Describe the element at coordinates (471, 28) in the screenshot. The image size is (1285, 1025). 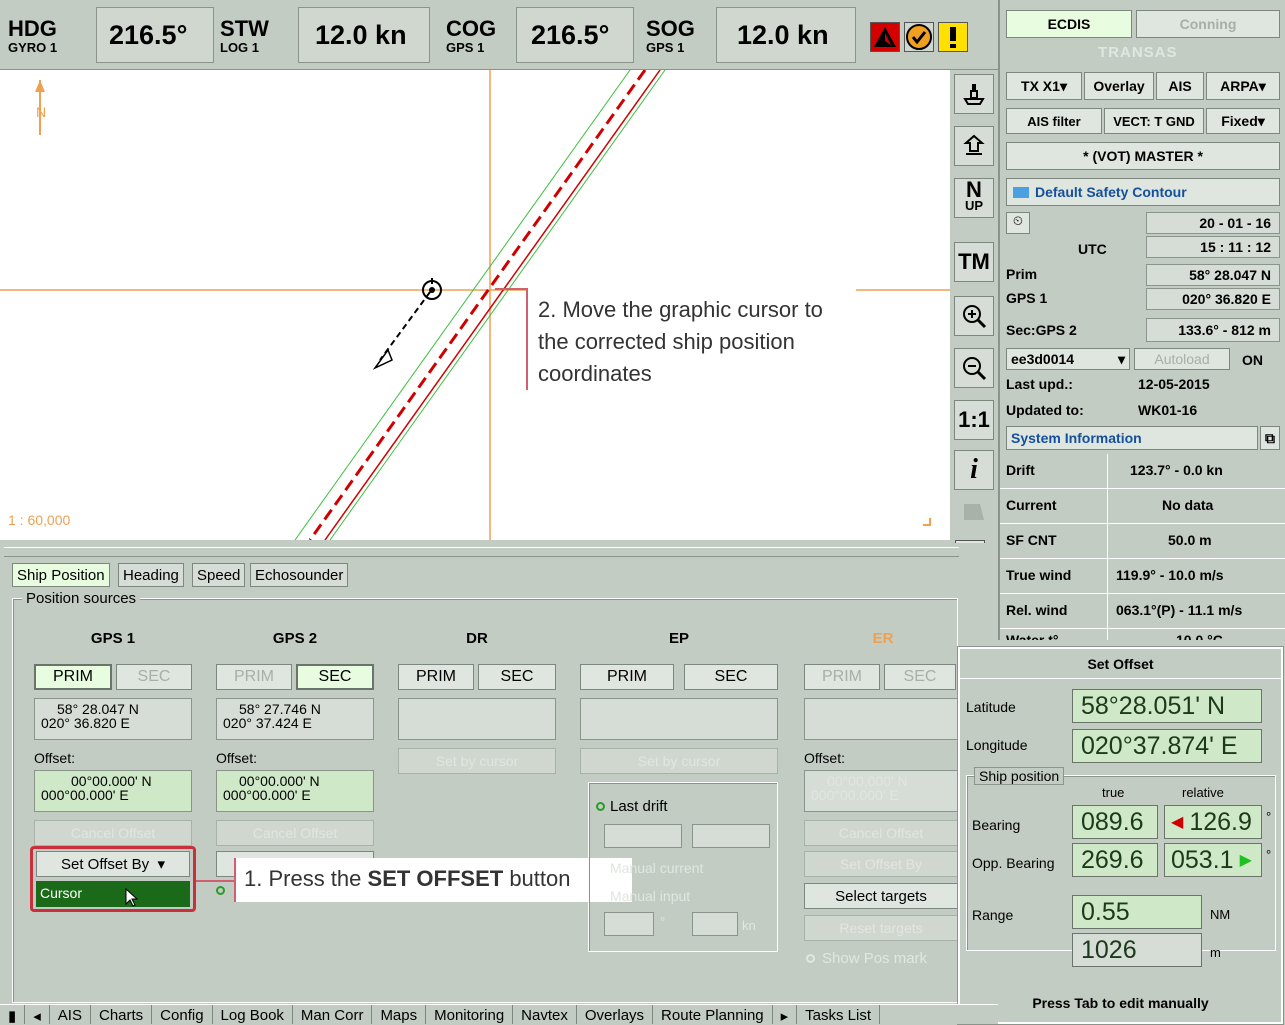
I see `cog-text: COG` at that location.